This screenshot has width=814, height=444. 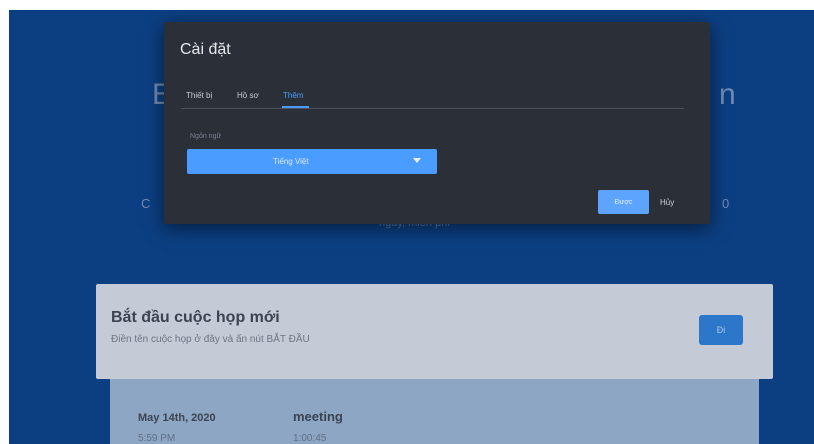 I want to click on start-meeting-title: Bắt đầu cuộc họp mới, so click(x=195, y=317).